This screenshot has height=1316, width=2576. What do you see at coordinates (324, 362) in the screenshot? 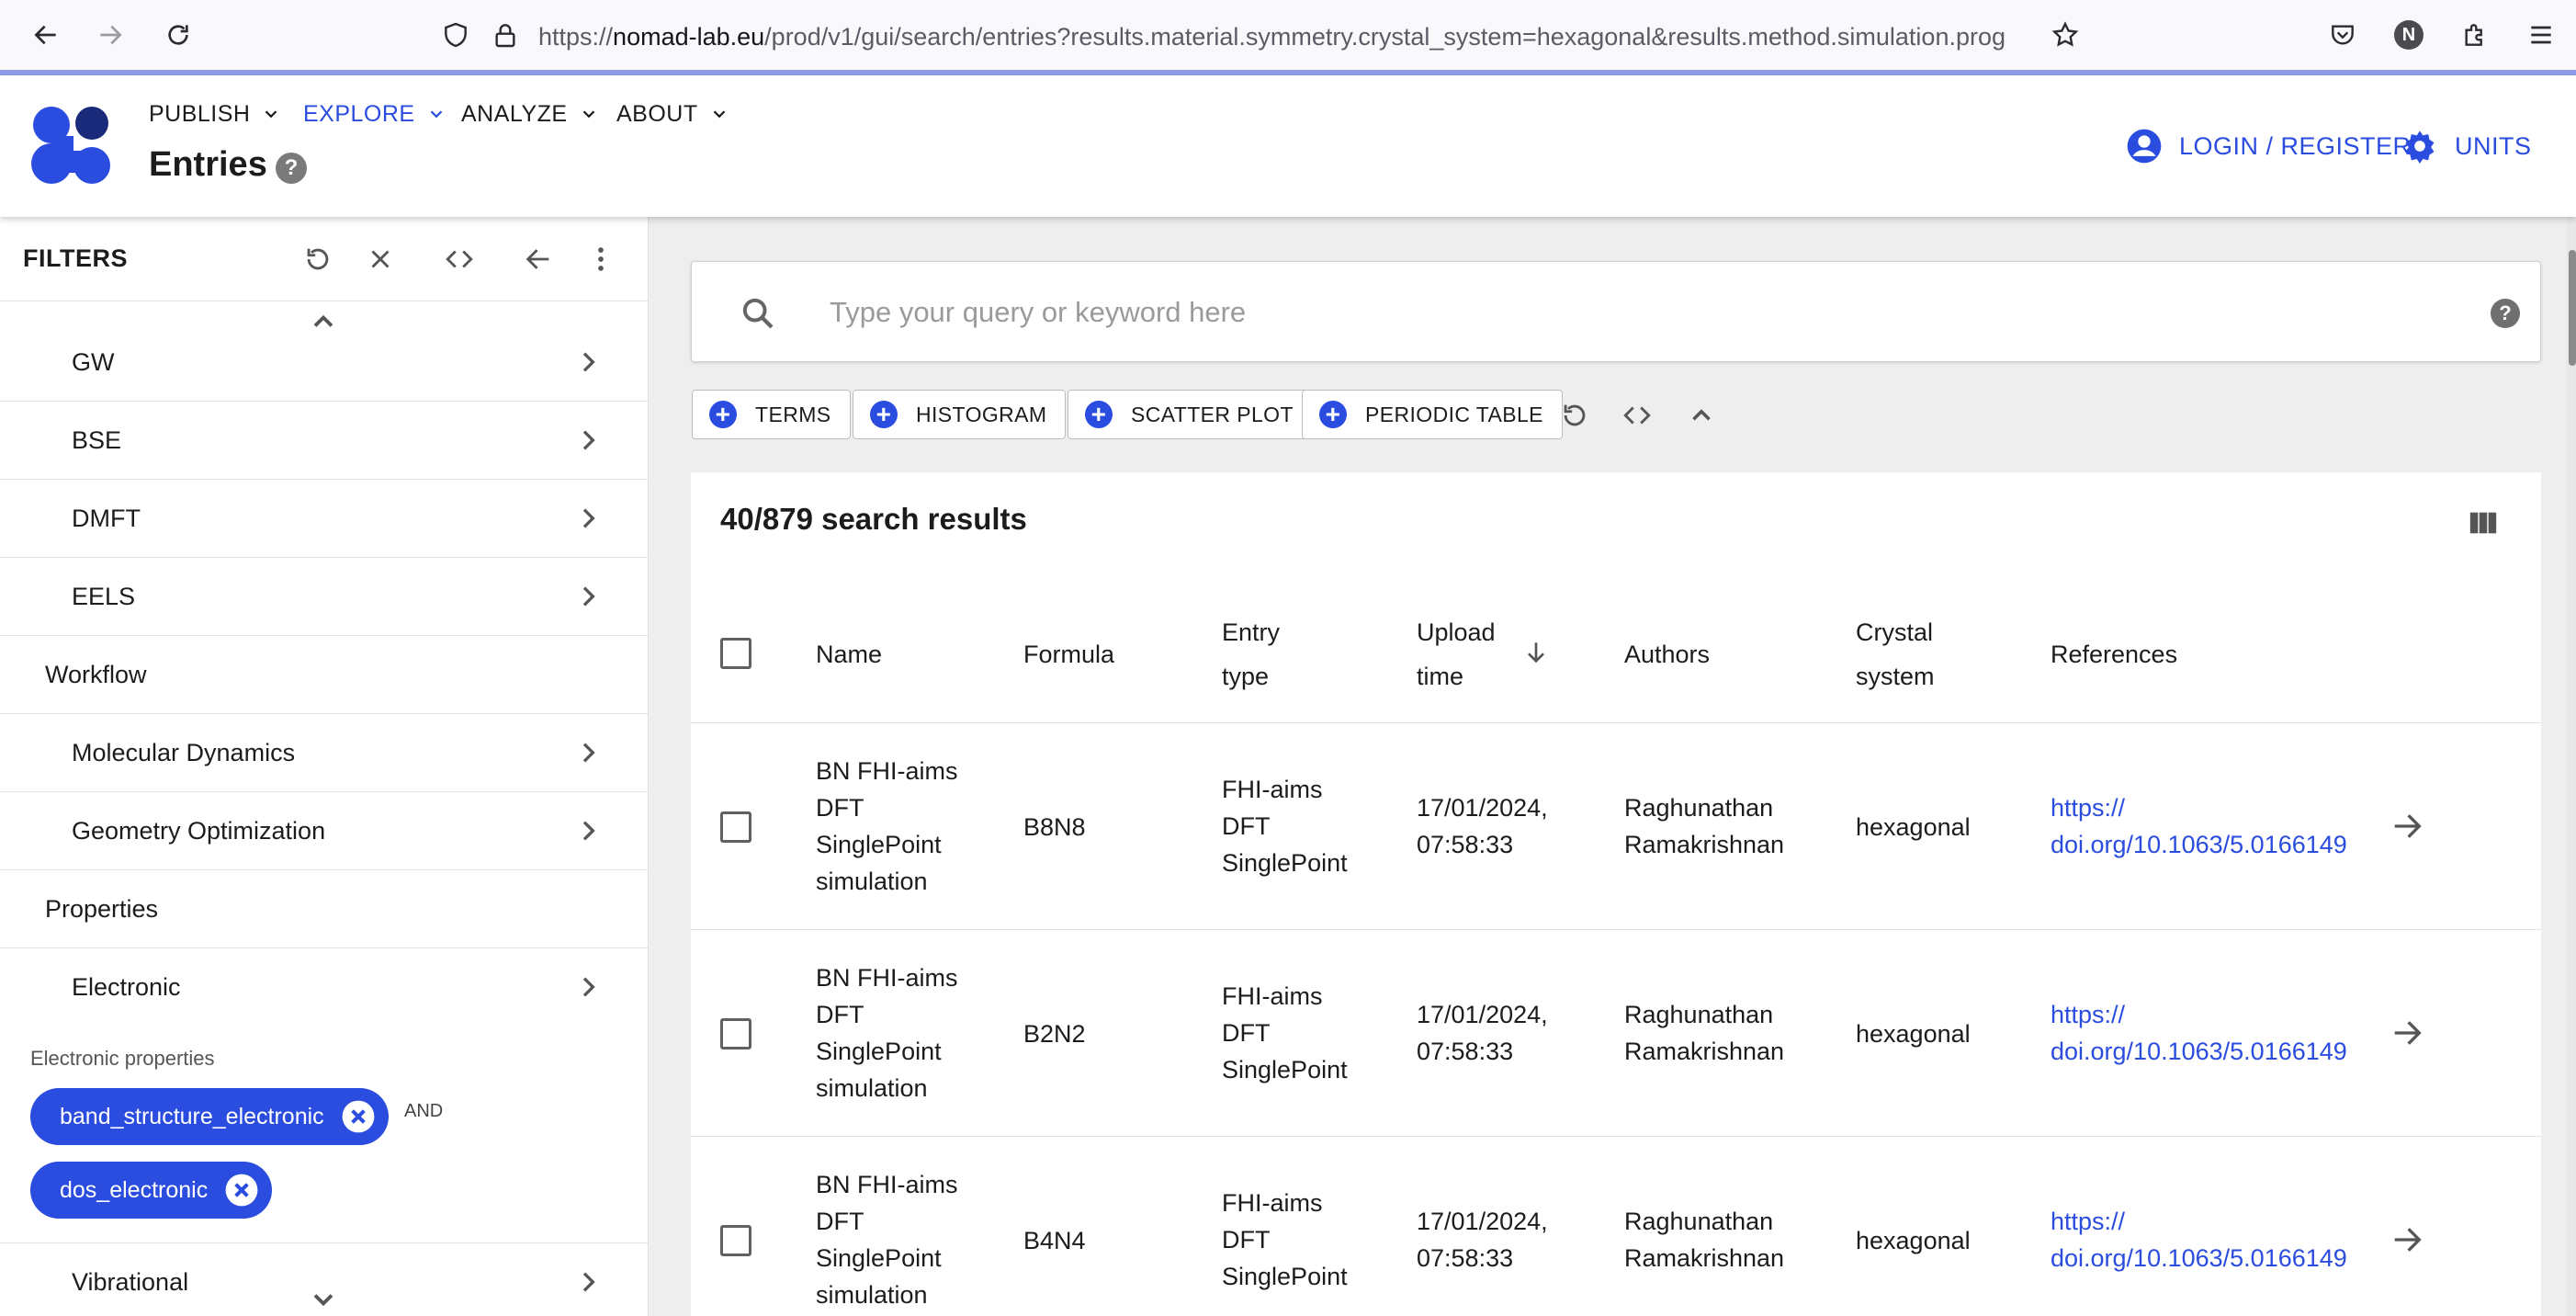
I see `filter-item-gw: GW` at bounding box center [324, 362].